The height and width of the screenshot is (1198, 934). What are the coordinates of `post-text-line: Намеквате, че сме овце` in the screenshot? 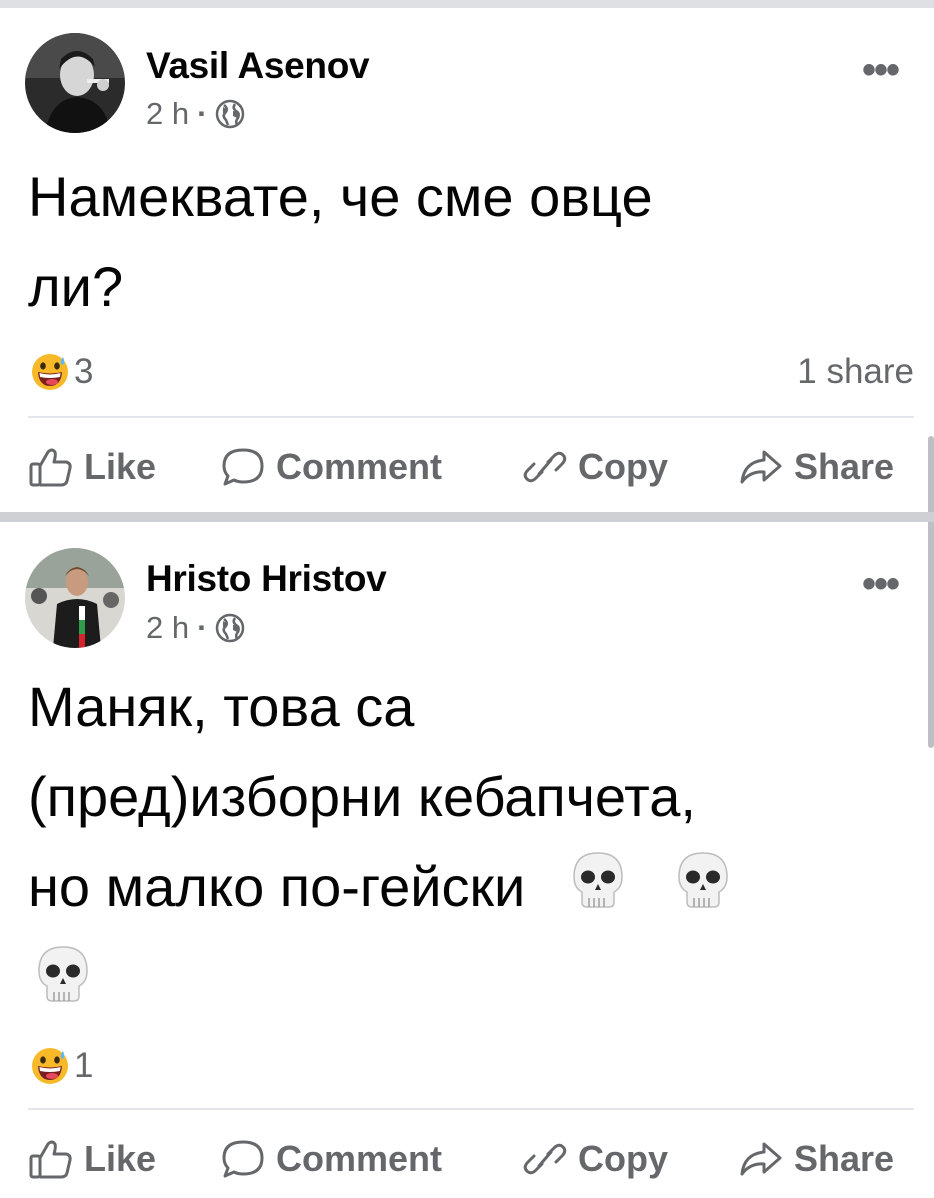 It's located at (340, 196).